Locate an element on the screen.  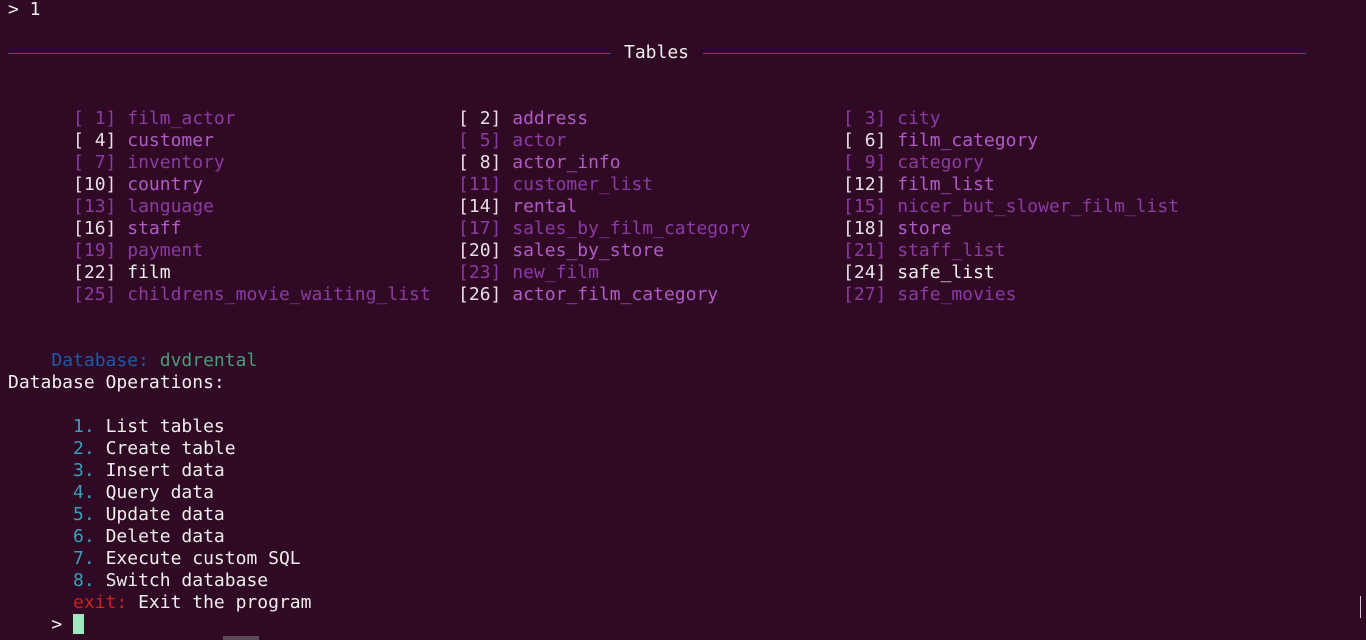
table-entry: [13] language is located at coordinates (111, 195).